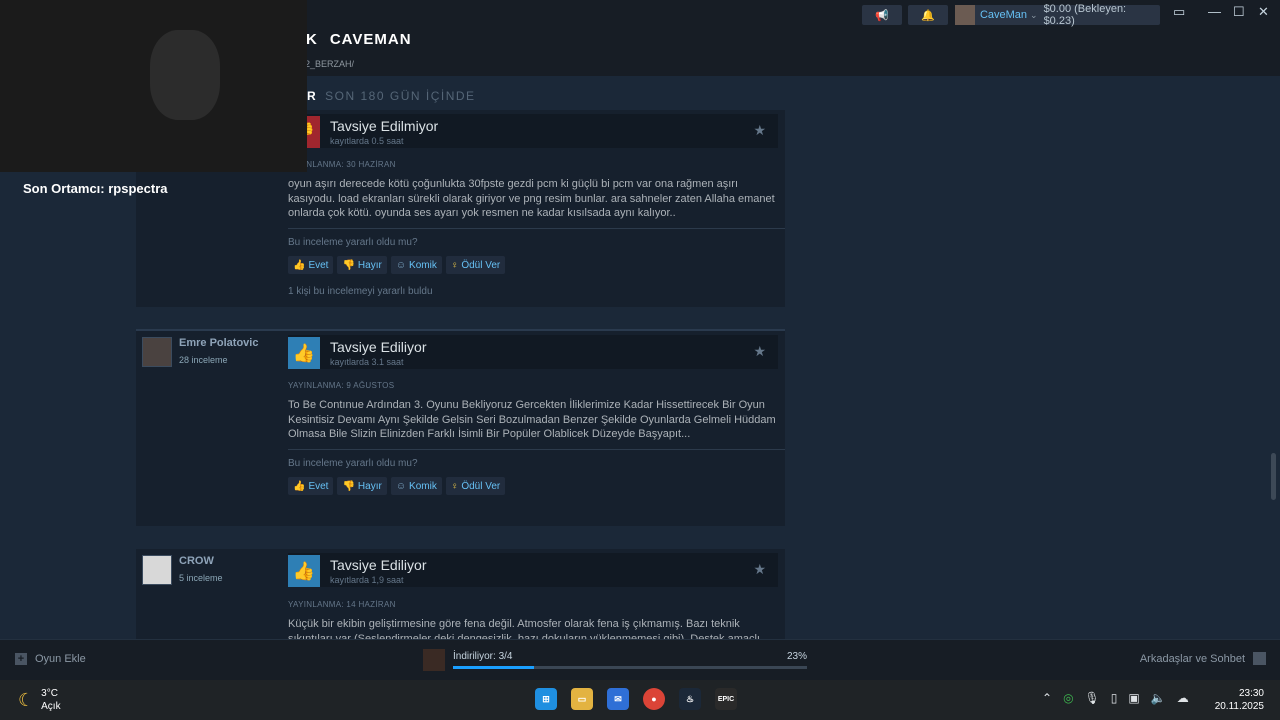  I want to click on avatar, so click(965, 15).